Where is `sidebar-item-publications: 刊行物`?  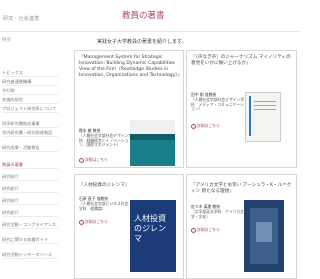 sidebar-item-publications: 刊行物 is located at coordinates (30, 92).